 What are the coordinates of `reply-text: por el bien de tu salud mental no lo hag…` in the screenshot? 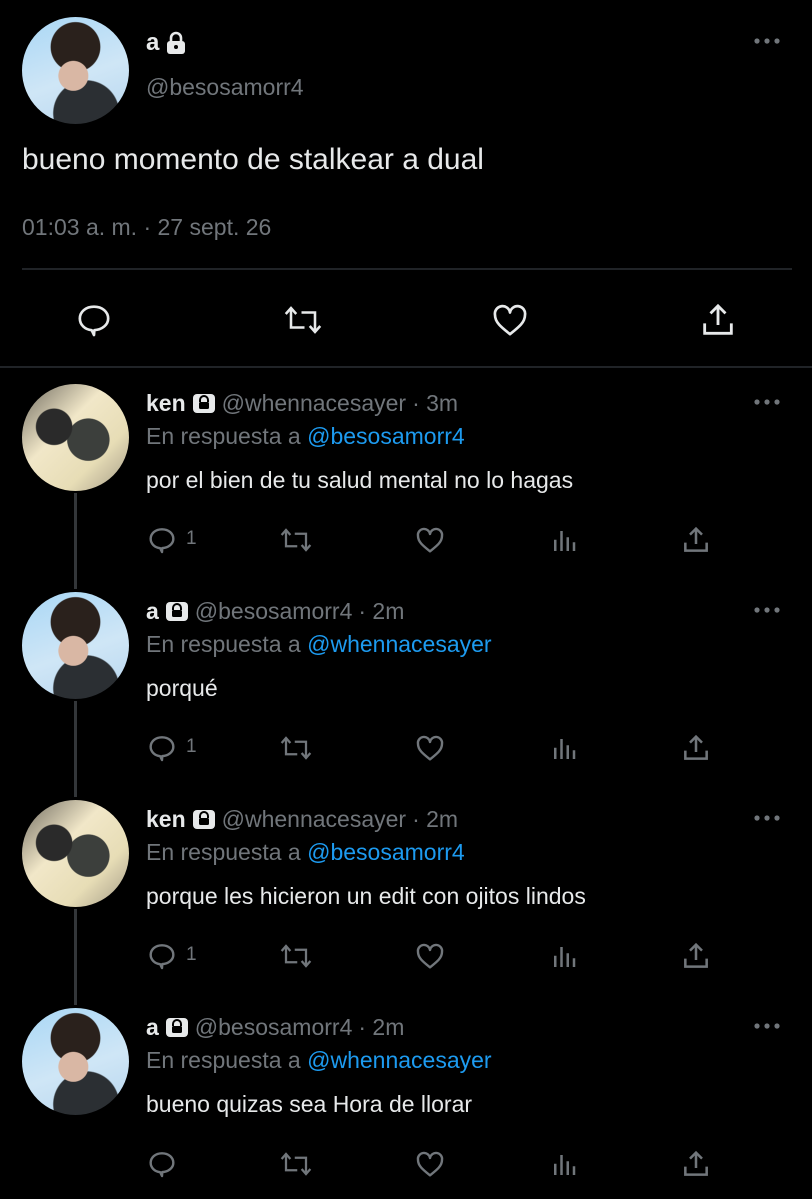 It's located at (360, 480).